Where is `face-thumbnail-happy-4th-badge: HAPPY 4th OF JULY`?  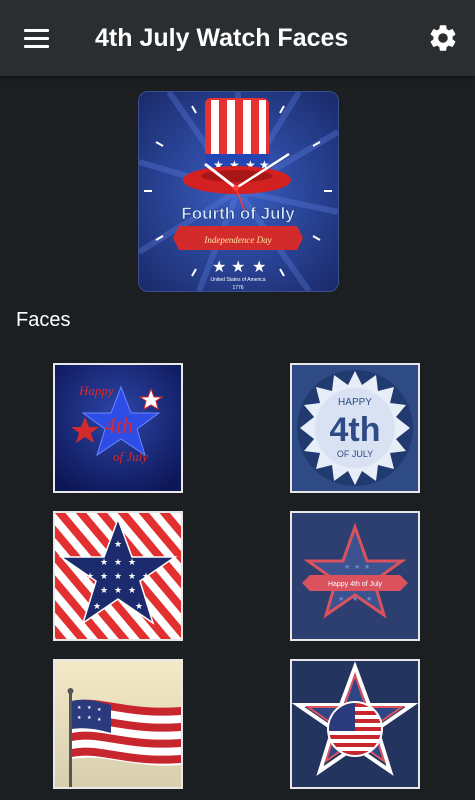 face-thumbnail-happy-4th-badge: HAPPY 4th OF JULY is located at coordinates (355, 428).